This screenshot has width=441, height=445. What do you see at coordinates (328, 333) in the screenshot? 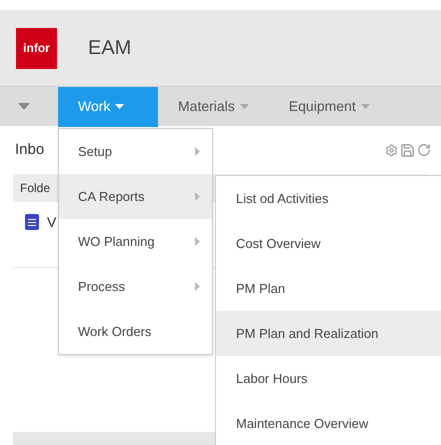
I see `menu-item: PM Plan and Realization` at bounding box center [328, 333].